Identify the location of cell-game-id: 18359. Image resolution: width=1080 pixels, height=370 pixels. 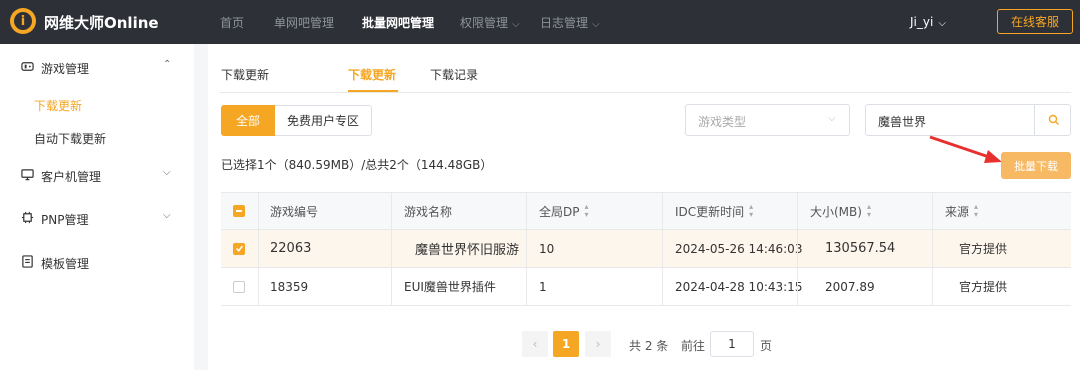
(283, 286).